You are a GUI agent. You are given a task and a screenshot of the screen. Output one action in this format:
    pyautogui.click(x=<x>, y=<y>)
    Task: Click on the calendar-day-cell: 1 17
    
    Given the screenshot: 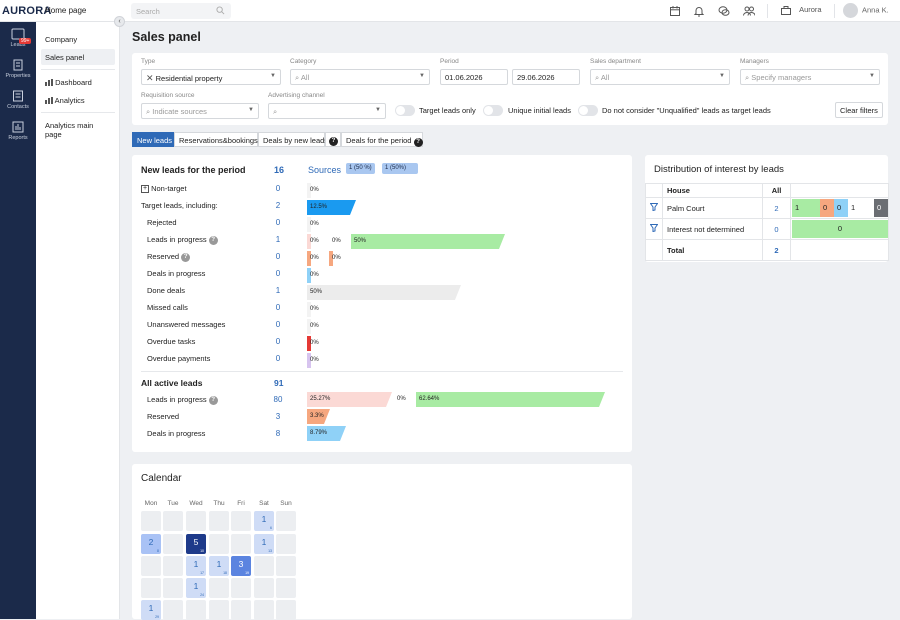 What is the action you would take?
    pyautogui.click(x=196, y=566)
    